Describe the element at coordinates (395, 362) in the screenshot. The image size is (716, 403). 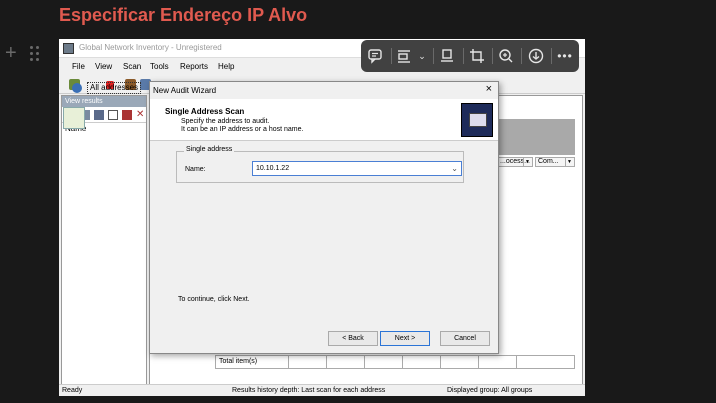
I see `totals-row: Total item(s)` at that location.